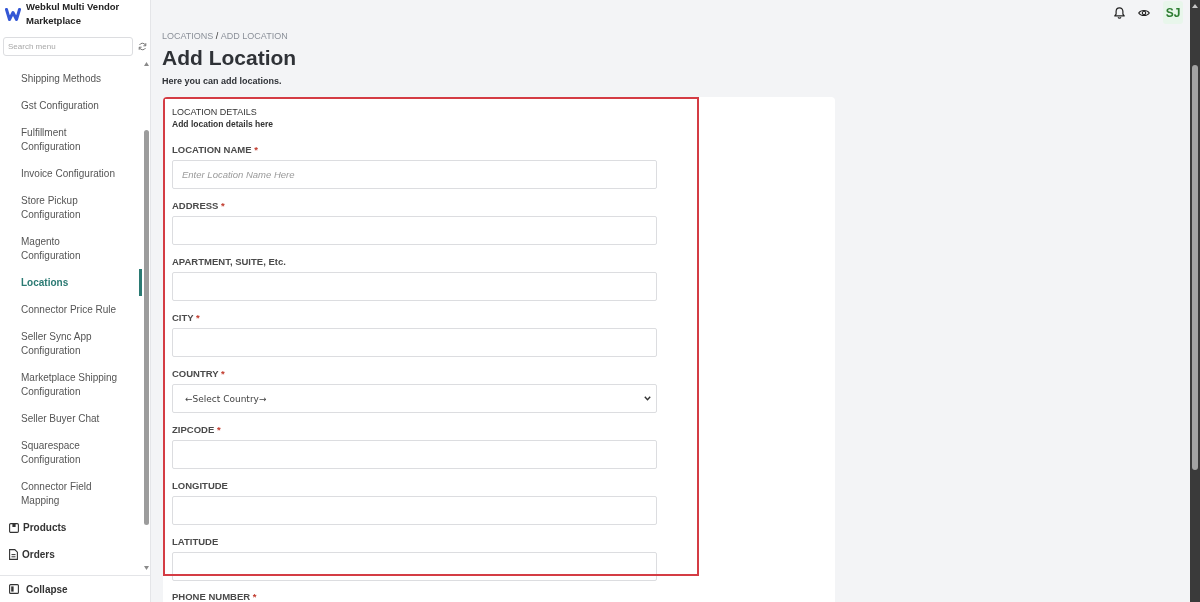 Image resolution: width=1200 pixels, height=602 pixels. What do you see at coordinates (200, 486) in the screenshot?
I see `field-label: LONGITUDE` at bounding box center [200, 486].